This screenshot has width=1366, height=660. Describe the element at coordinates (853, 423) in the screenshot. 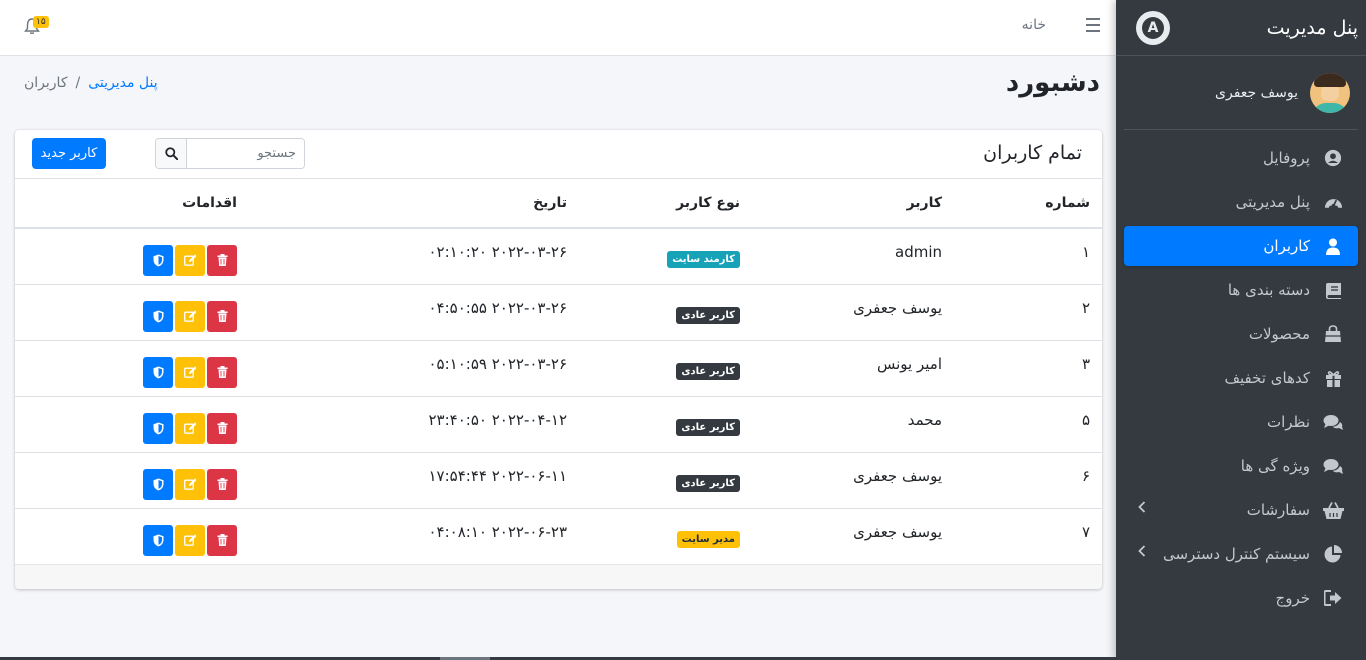

I see `cell-user: محمد` at that location.